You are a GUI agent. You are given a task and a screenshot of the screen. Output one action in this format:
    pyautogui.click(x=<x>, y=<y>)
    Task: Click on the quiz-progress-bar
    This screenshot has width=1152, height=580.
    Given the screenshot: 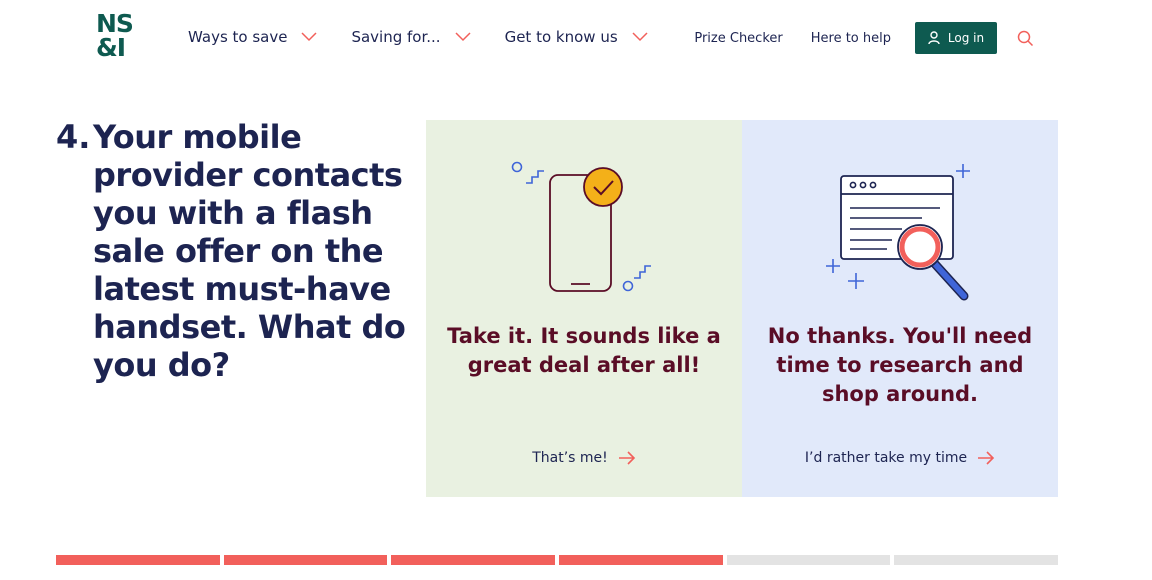 What is the action you would take?
    pyautogui.click(x=557, y=560)
    